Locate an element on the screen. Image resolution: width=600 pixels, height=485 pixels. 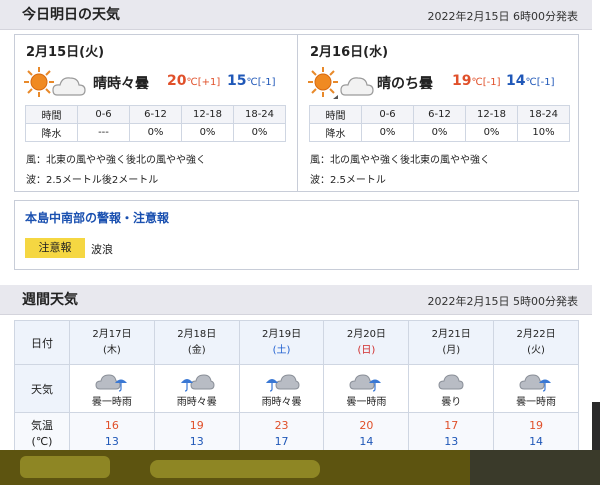
forecast-telop: 晴のち曇 is located at coordinates (405, 84).